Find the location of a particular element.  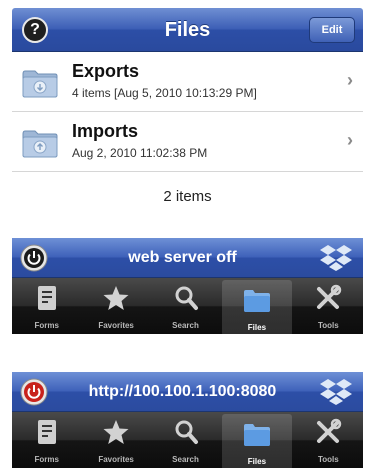

server-status-bar: http://100.100.1.100:8080 is located at coordinates (187, 392).